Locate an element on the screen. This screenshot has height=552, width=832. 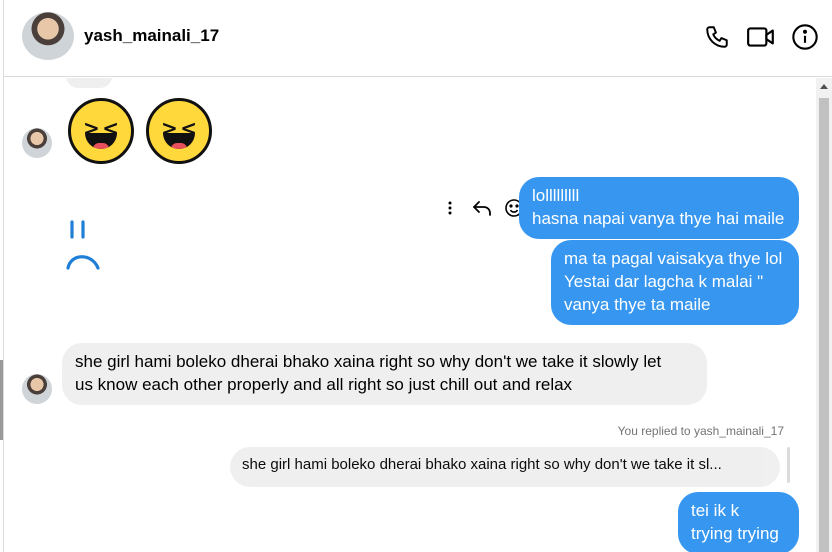
info-icon is located at coordinates (805, 37).